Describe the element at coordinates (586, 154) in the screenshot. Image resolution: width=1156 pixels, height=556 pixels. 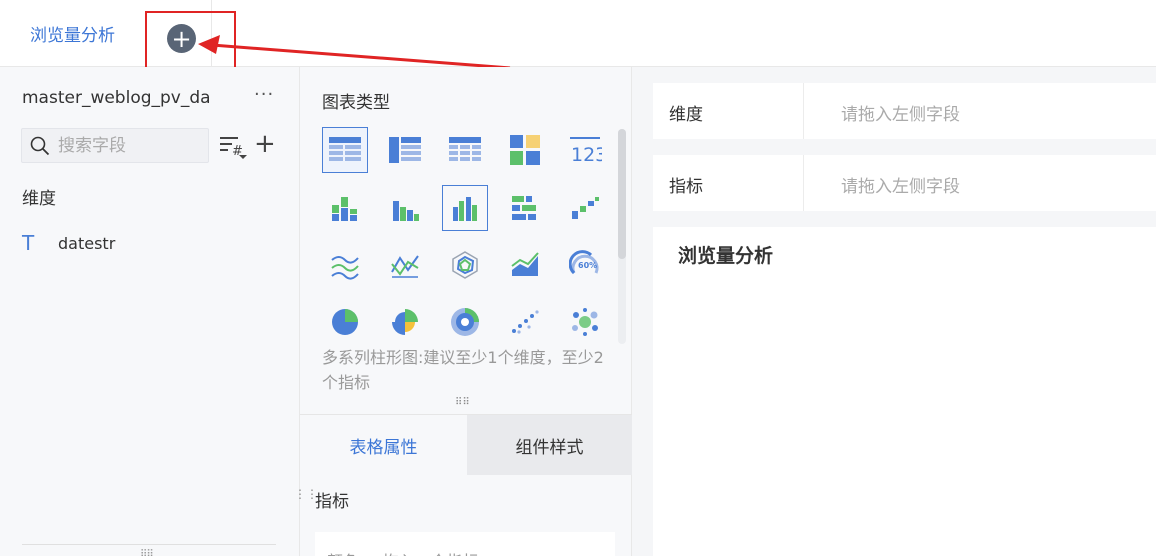
I see `svg-text: 123` at that location.